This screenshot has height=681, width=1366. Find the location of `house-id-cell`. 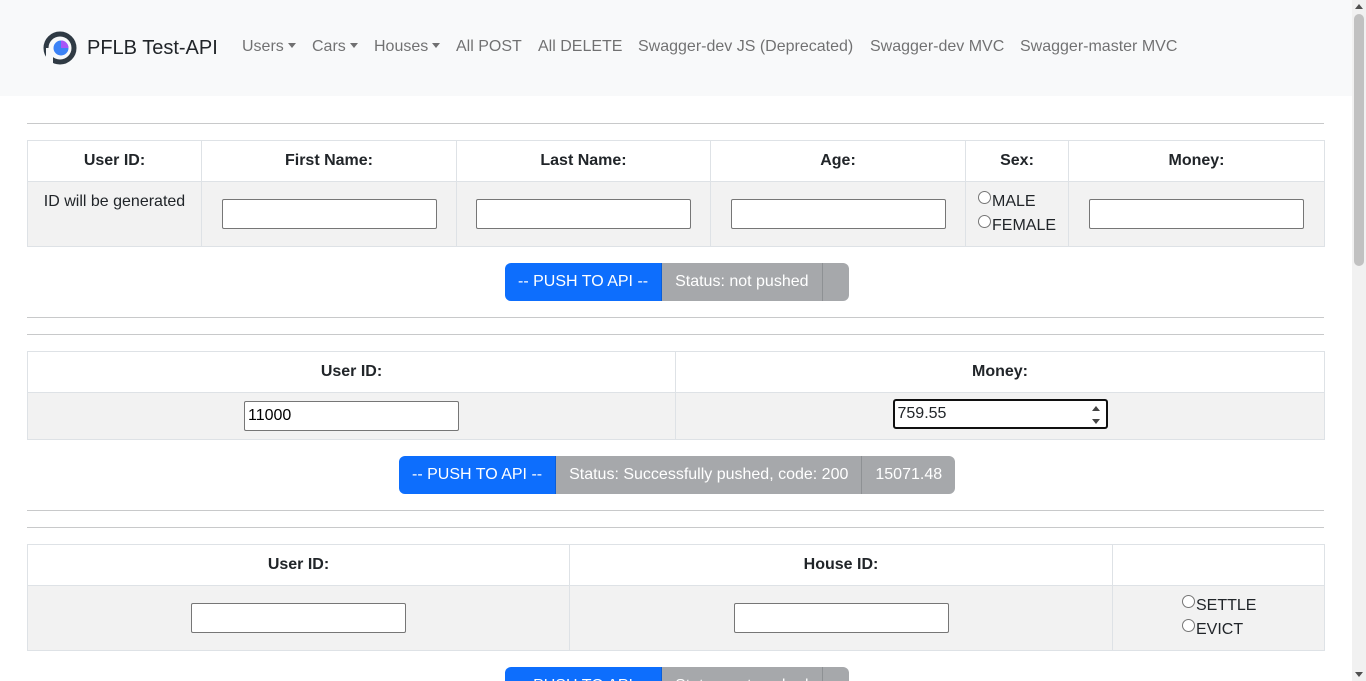

house-id-cell is located at coordinates (841, 618).